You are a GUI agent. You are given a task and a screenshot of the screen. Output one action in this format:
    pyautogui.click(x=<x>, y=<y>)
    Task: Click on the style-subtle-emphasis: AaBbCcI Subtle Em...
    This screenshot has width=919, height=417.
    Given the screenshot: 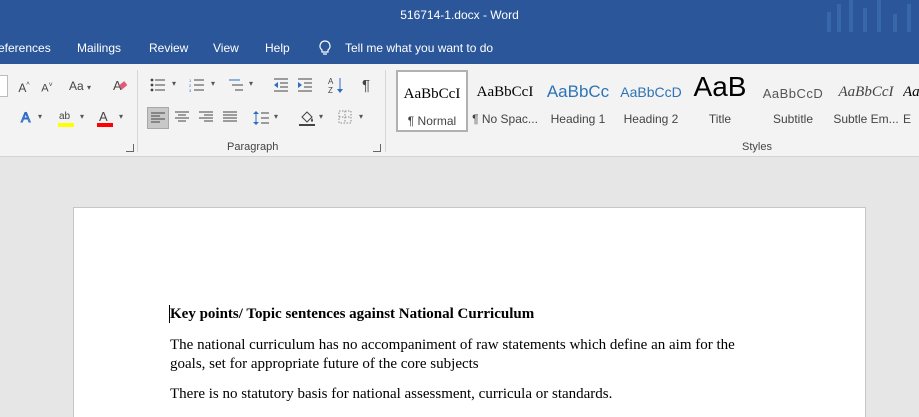 What is the action you would take?
    pyautogui.click(x=866, y=101)
    